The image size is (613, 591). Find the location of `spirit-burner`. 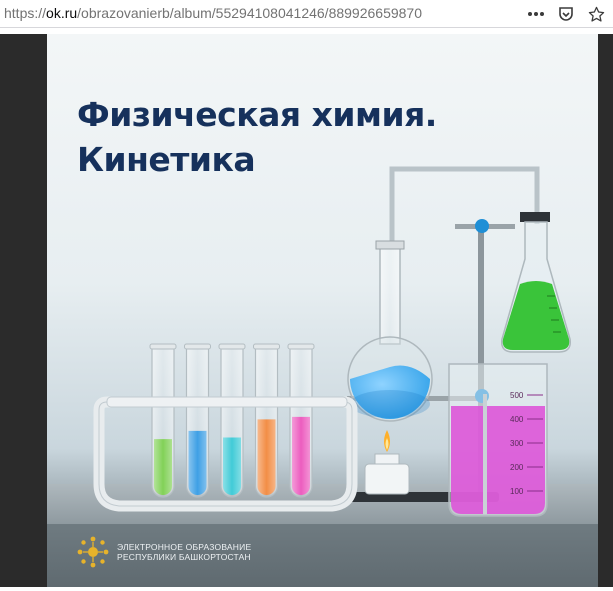

spirit-burner is located at coordinates (387, 462).